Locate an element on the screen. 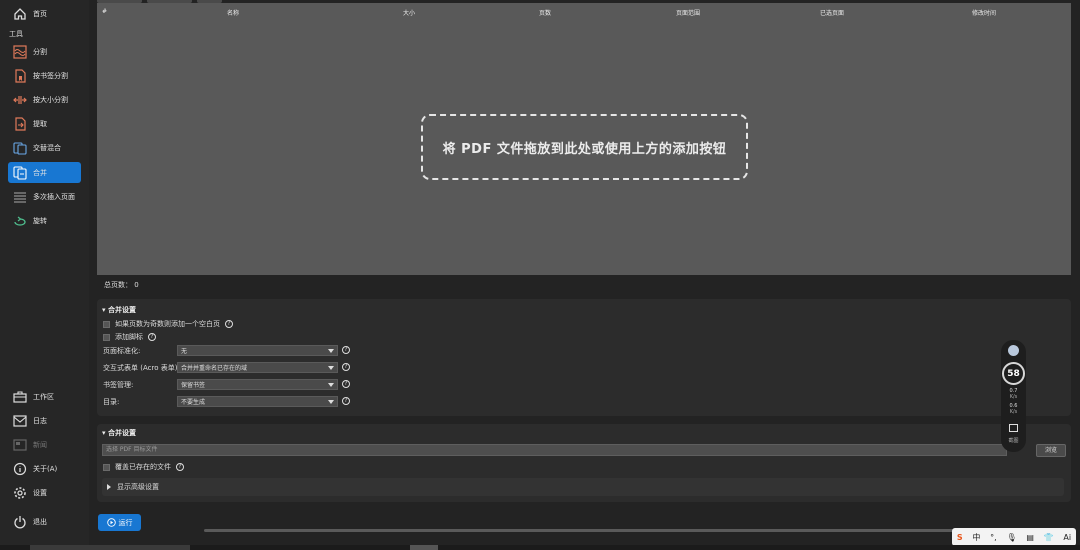 This screenshot has height=550, width=1080. column-header-selected-pages: 已选页面 is located at coordinates (832, 12).